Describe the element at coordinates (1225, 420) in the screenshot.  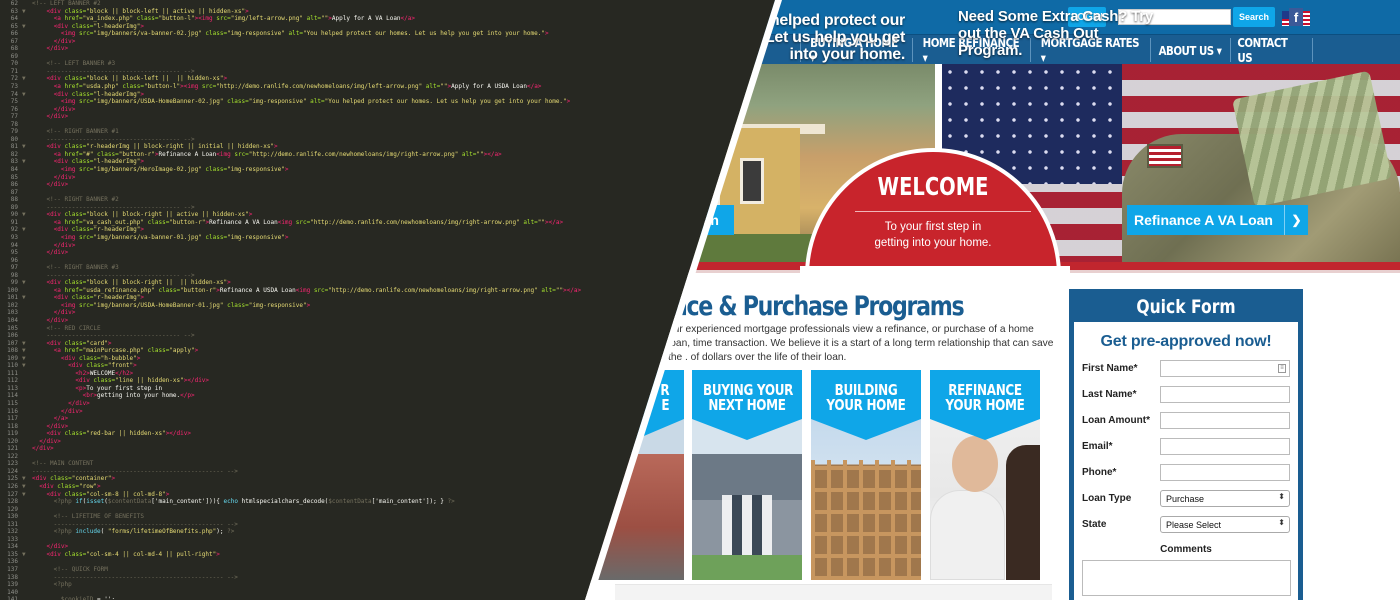
I see `loan-amount-field` at that location.